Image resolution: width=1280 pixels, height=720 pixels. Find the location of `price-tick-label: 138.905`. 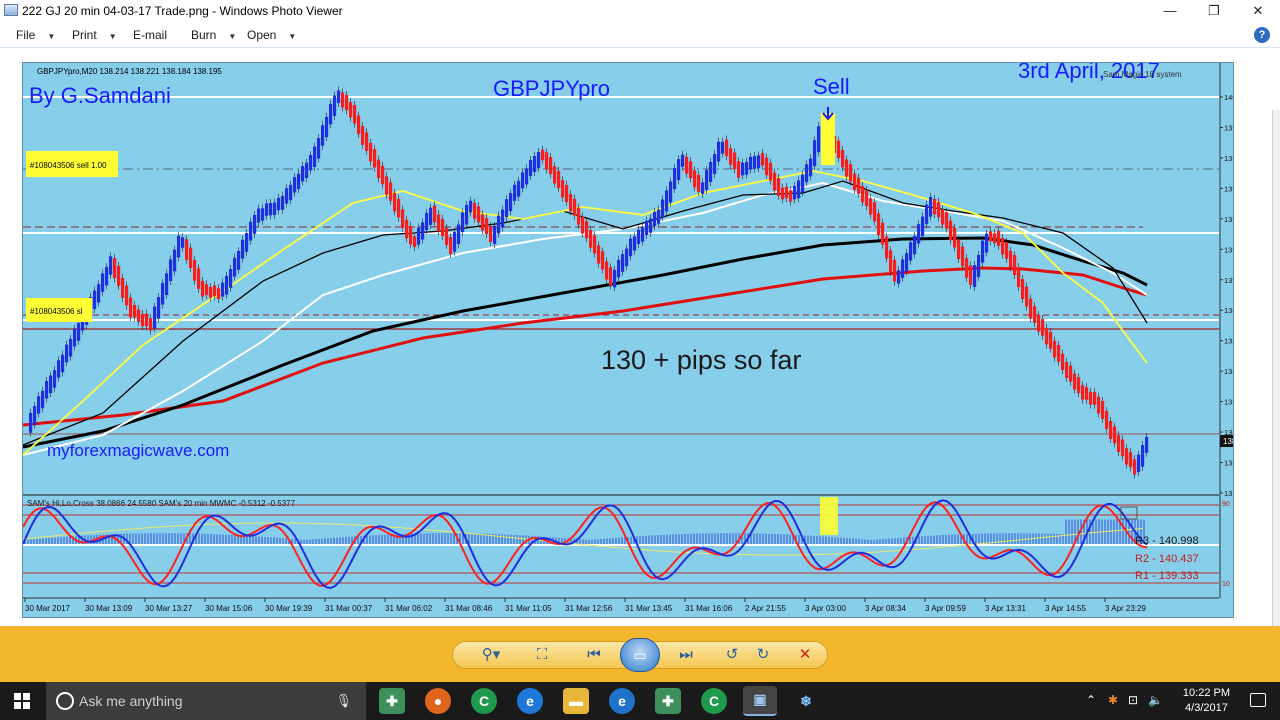

price-tick-label: 138.905 is located at coordinates (1229, 310).